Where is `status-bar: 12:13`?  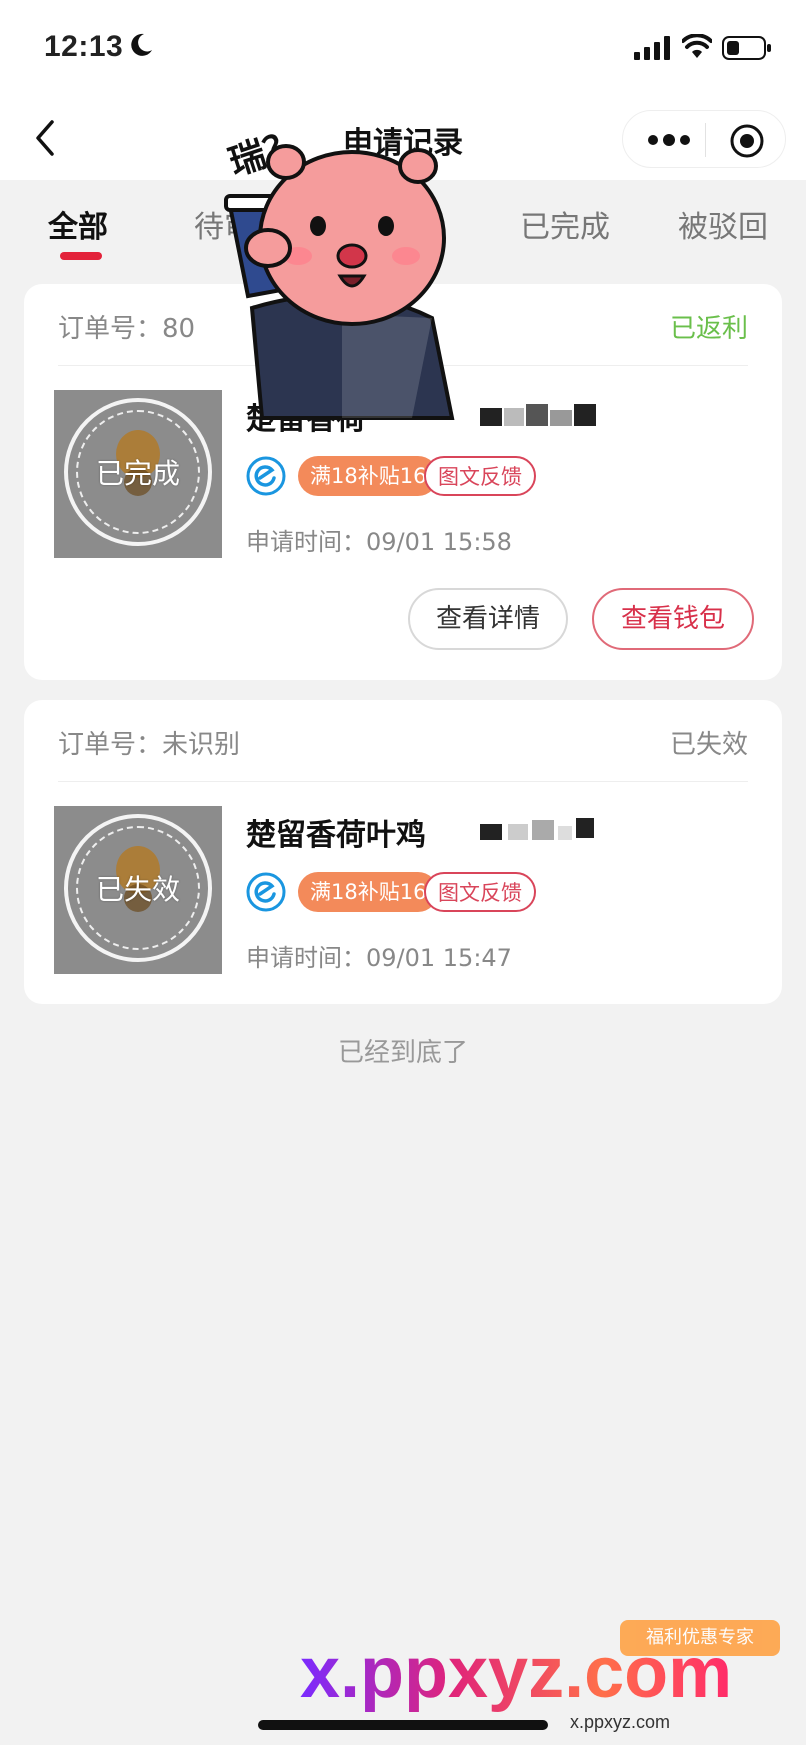 status-bar: 12:13 is located at coordinates (403, 48).